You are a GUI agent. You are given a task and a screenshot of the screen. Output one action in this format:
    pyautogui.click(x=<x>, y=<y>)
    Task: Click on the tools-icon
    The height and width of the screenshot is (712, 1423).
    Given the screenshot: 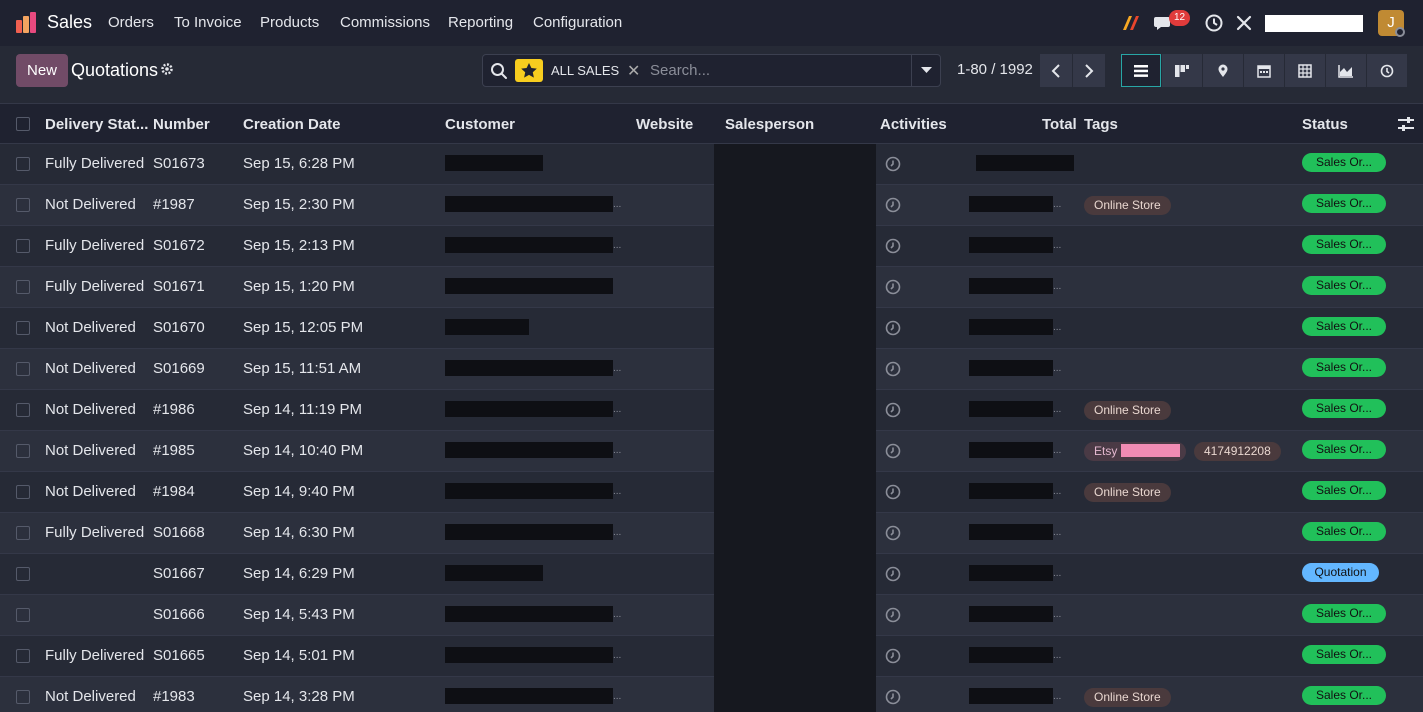 What is the action you would take?
    pyautogui.click(x=1244, y=23)
    